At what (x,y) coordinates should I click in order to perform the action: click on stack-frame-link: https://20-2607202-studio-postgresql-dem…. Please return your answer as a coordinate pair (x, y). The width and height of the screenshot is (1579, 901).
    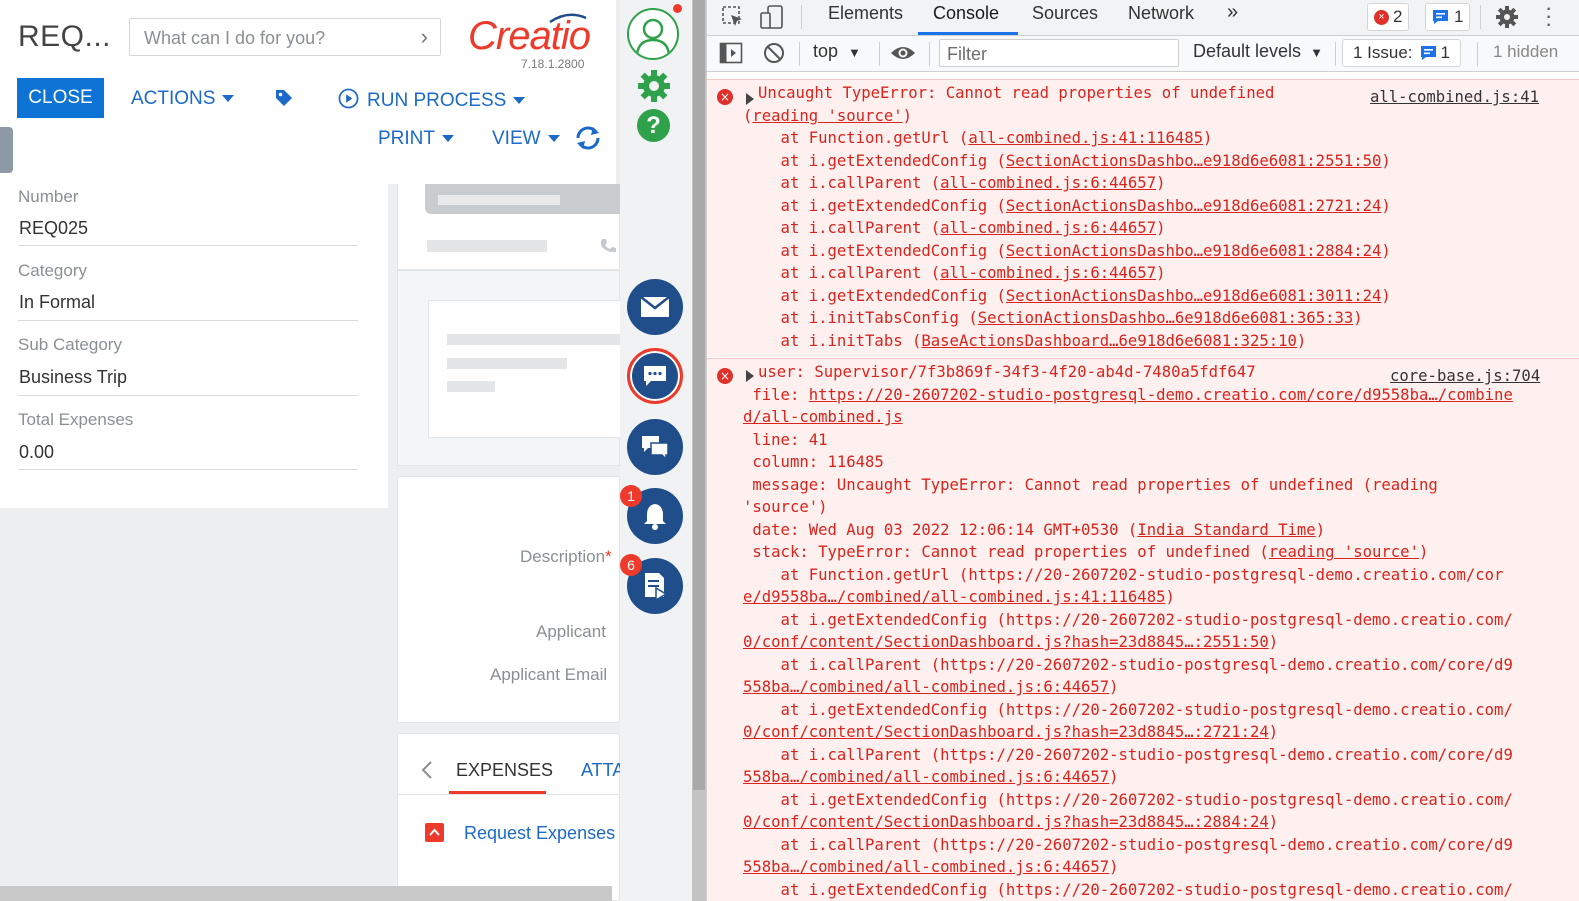
    Looking at the image, I should click on (1161, 395).